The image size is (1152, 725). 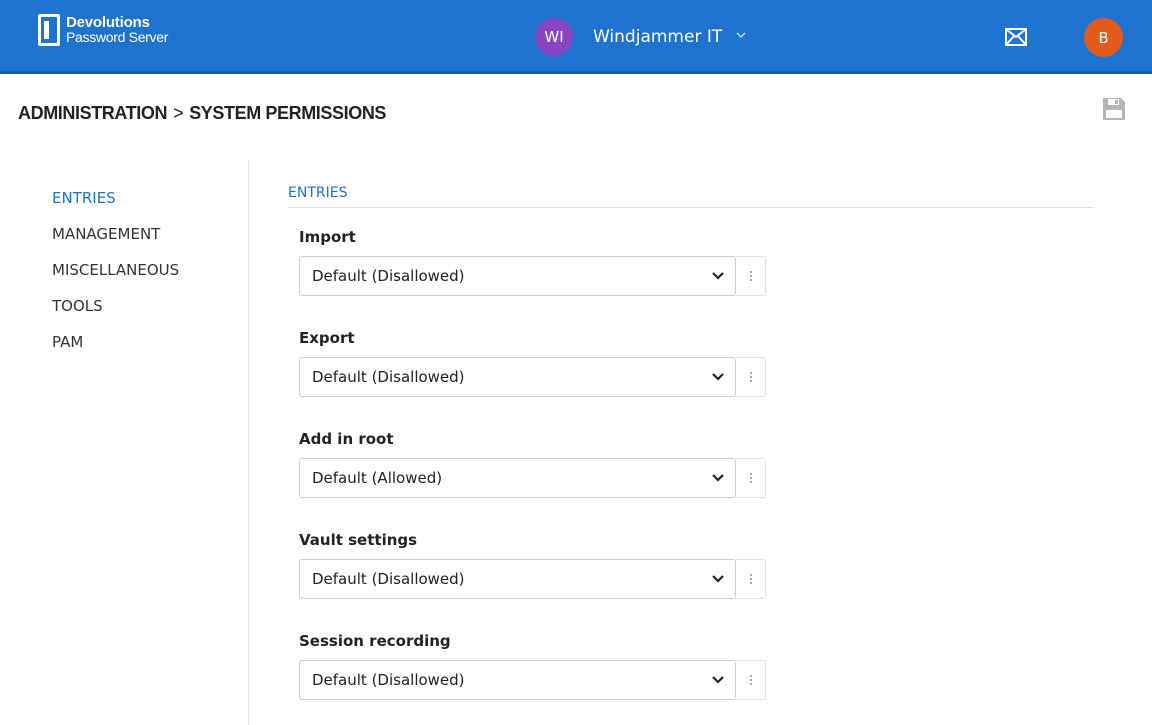 I want to click on sidenav-item-entries: ENTRIES, so click(x=115, y=206).